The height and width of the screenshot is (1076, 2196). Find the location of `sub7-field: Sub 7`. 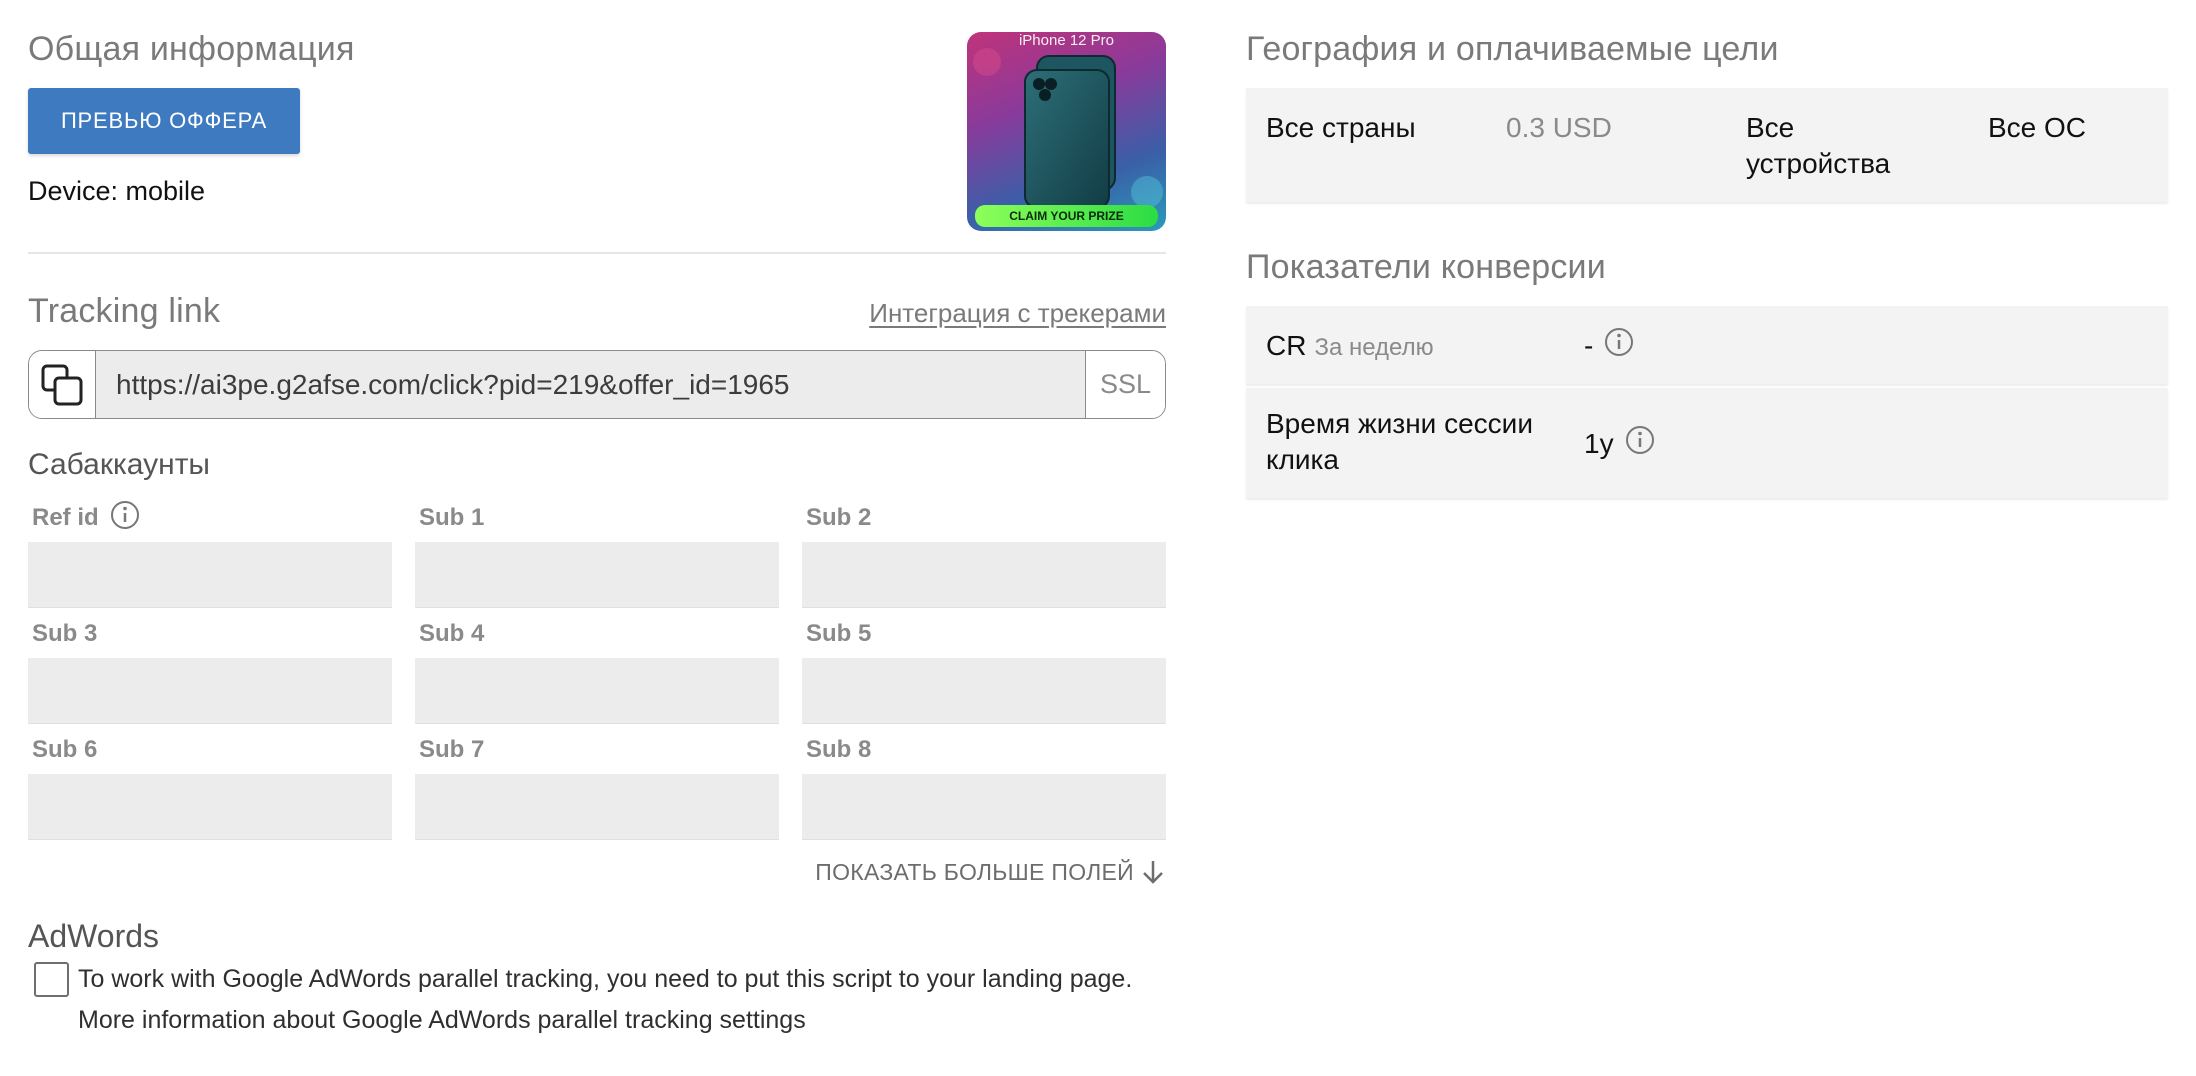

sub7-field: Sub 7 is located at coordinates (597, 786).